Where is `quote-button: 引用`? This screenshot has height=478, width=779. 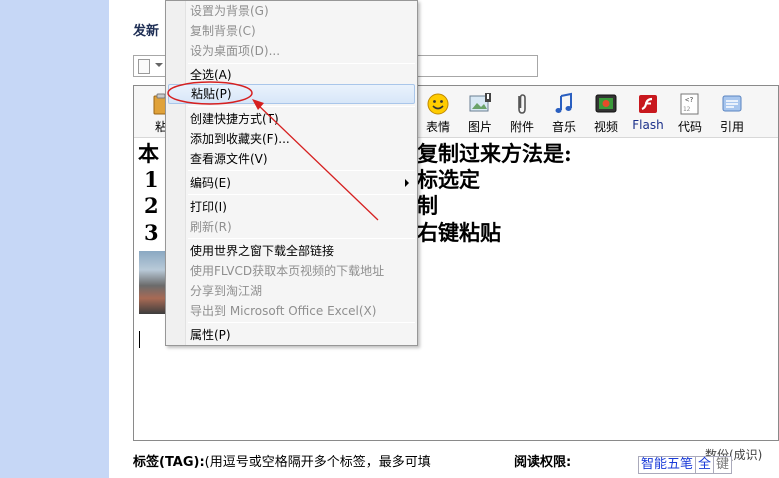 quote-button: 引用 is located at coordinates (732, 112).